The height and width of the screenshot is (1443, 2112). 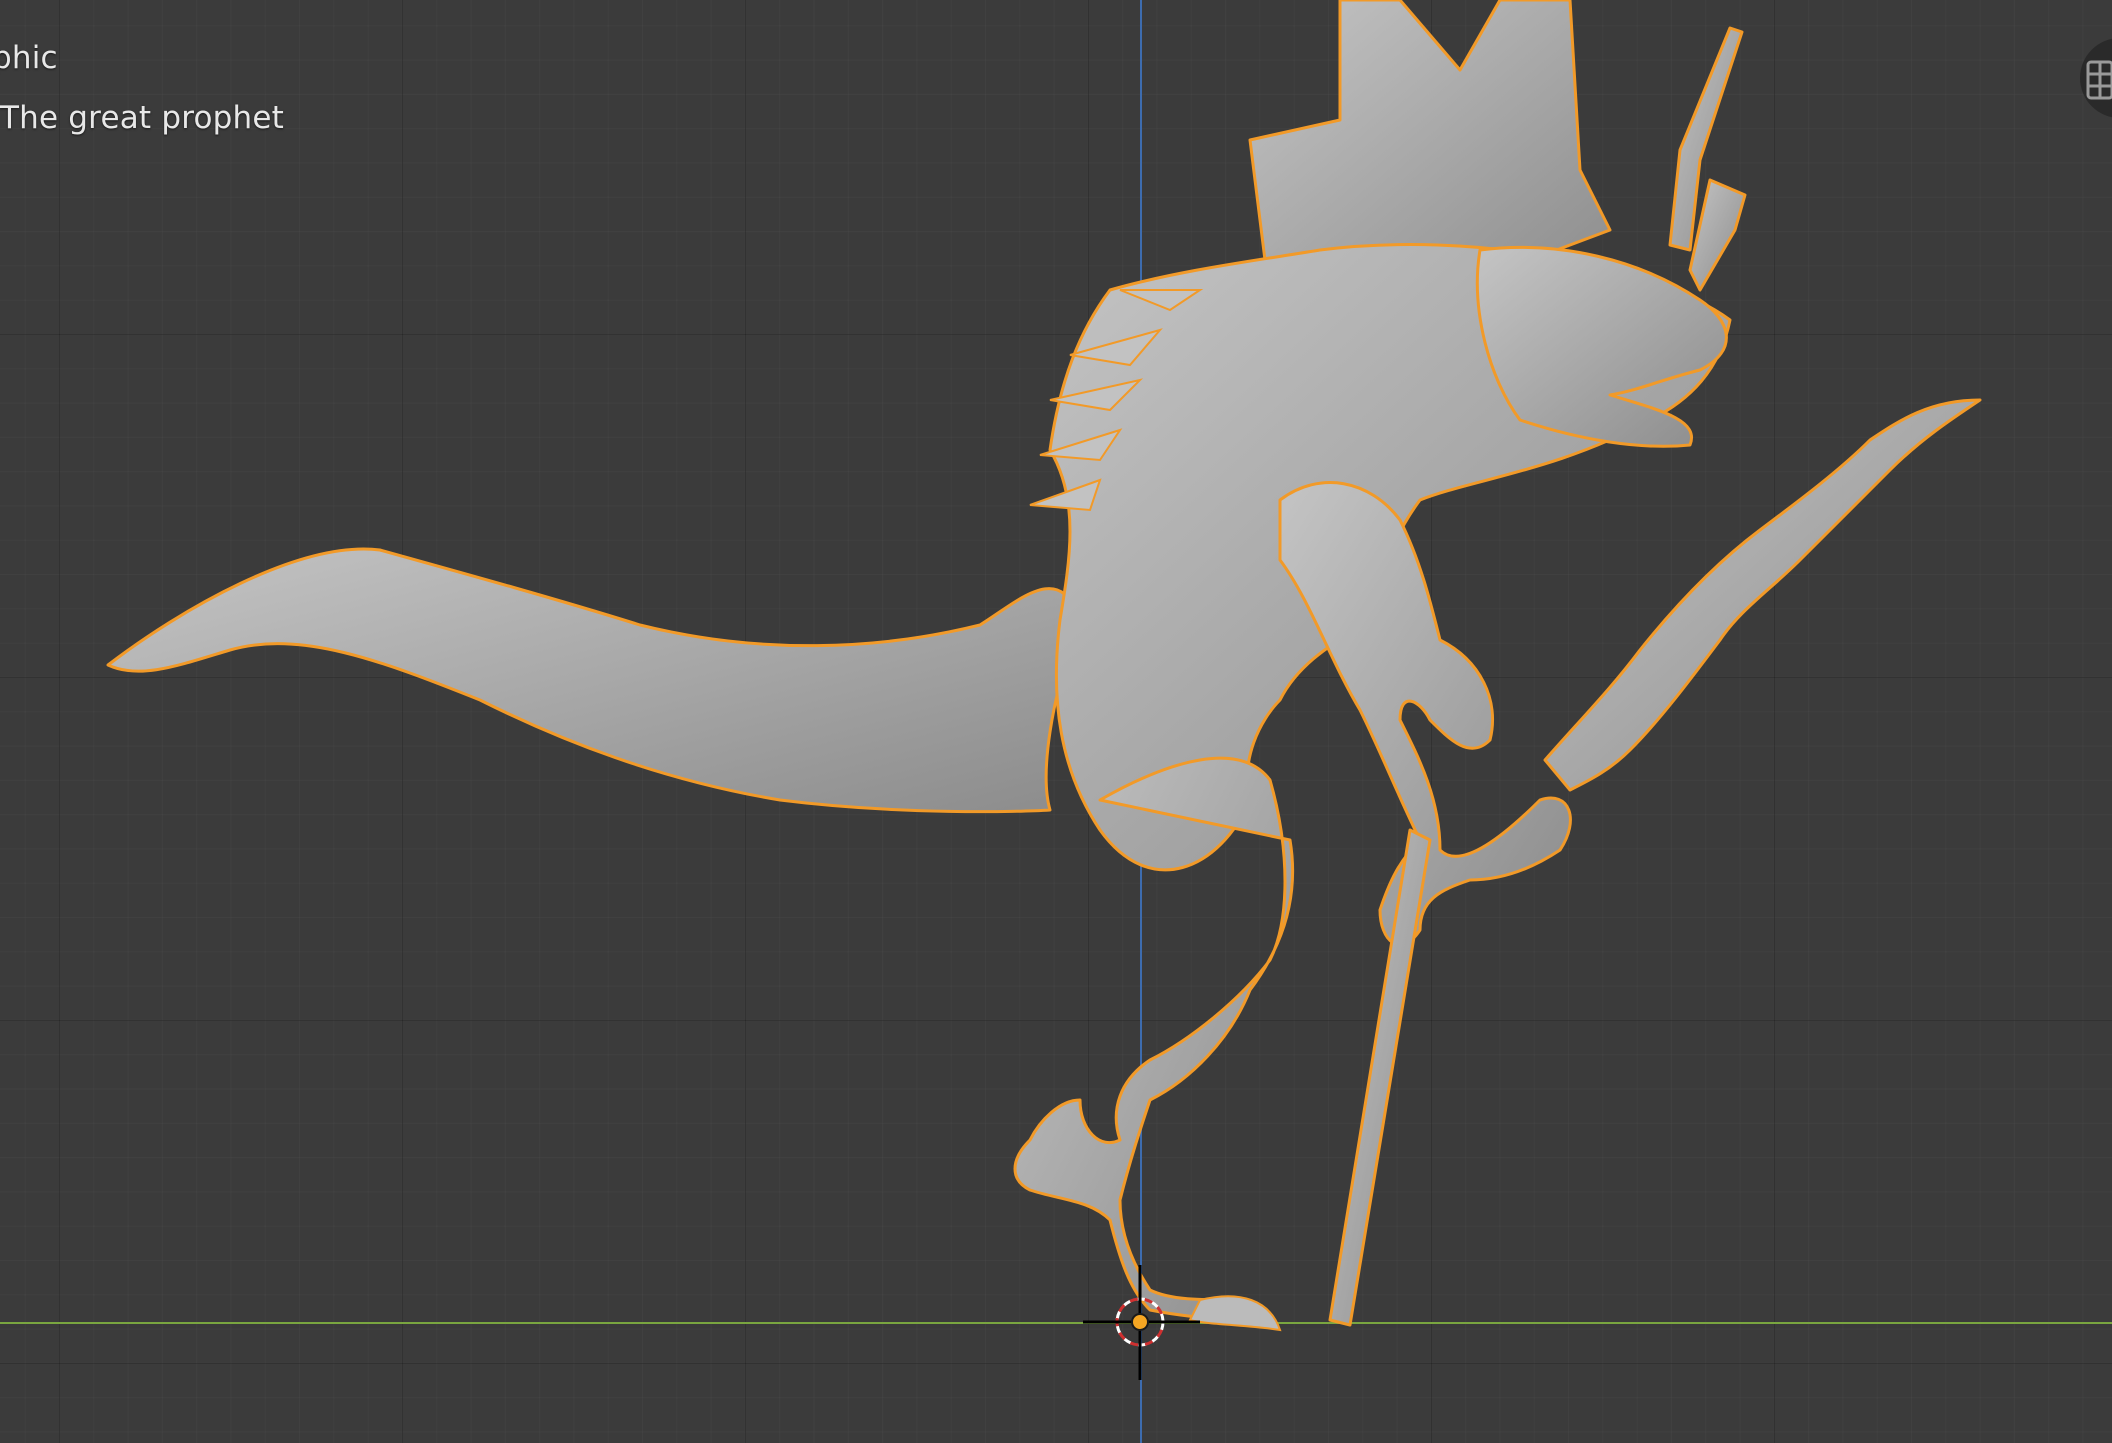 What do you see at coordinates (1380, 1077) in the screenshot?
I see `staff` at bounding box center [1380, 1077].